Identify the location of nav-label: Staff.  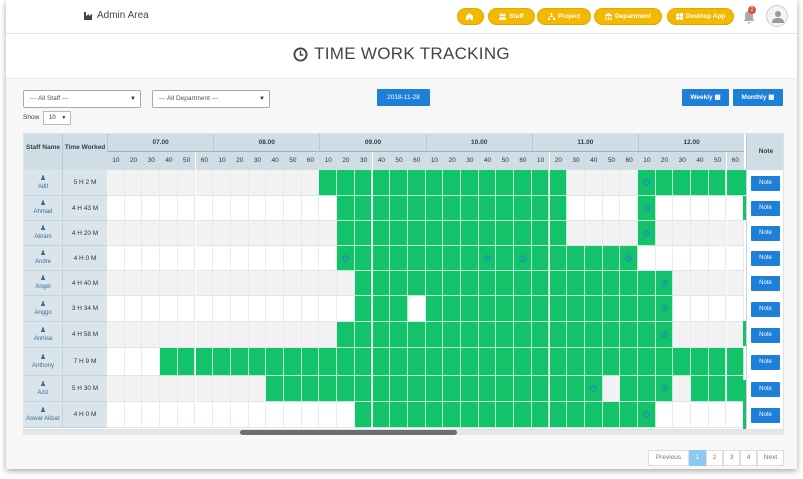
(516, 16).